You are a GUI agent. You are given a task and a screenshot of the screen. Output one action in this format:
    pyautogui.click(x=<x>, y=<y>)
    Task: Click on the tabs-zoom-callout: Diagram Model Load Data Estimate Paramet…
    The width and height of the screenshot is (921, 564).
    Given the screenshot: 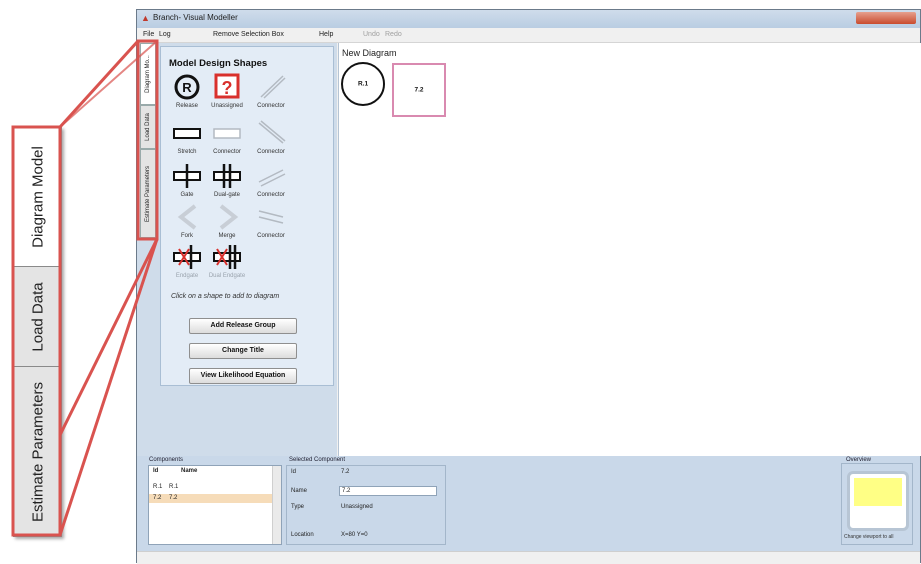 What is the action you would take?
    pyautogui.click(x=37, y=332)
    